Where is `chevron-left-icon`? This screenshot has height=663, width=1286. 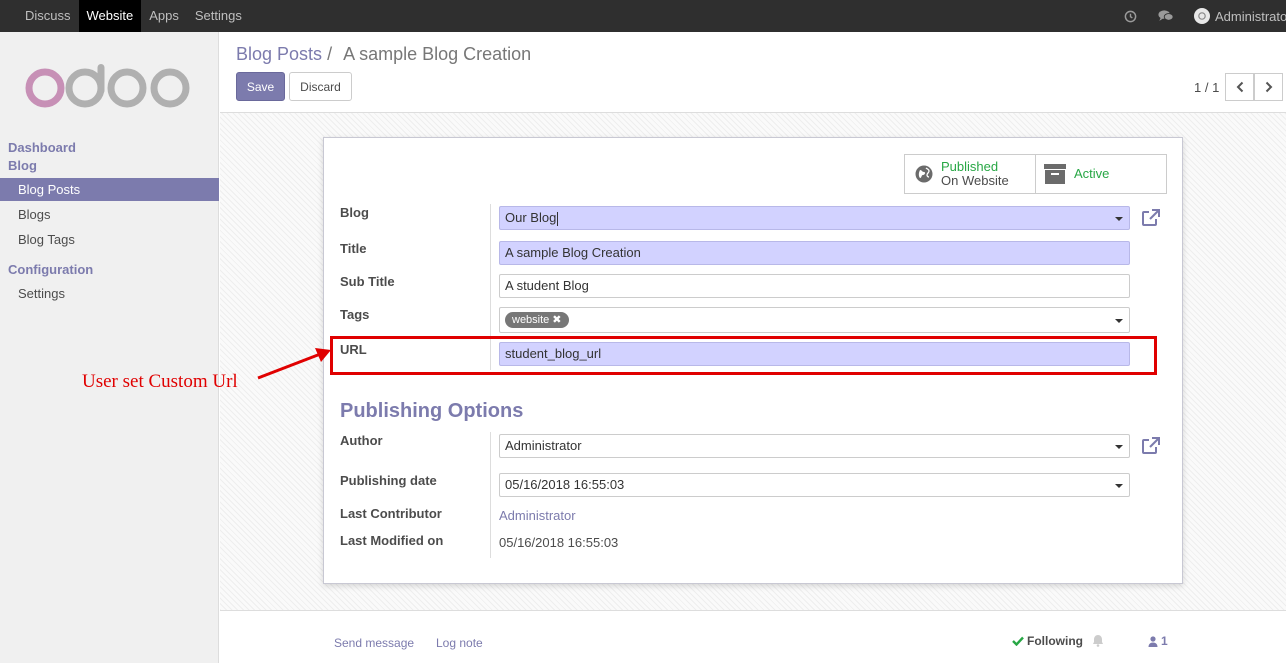
chevron-left-icon is located at coordinates (1239, 87).